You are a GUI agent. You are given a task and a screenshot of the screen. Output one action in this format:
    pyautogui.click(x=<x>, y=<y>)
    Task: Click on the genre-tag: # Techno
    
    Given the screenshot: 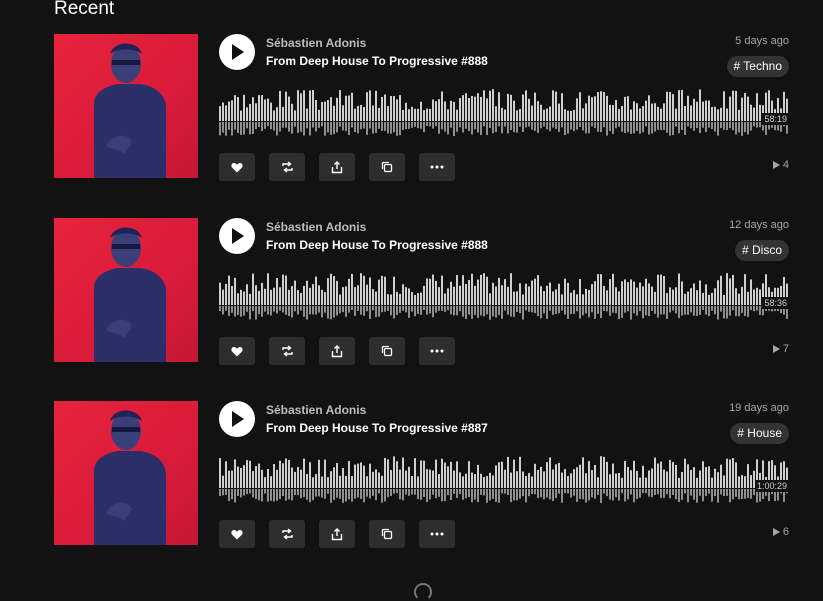 What is the action you would take?
    pyautogui.click(x=757, y=66)
    